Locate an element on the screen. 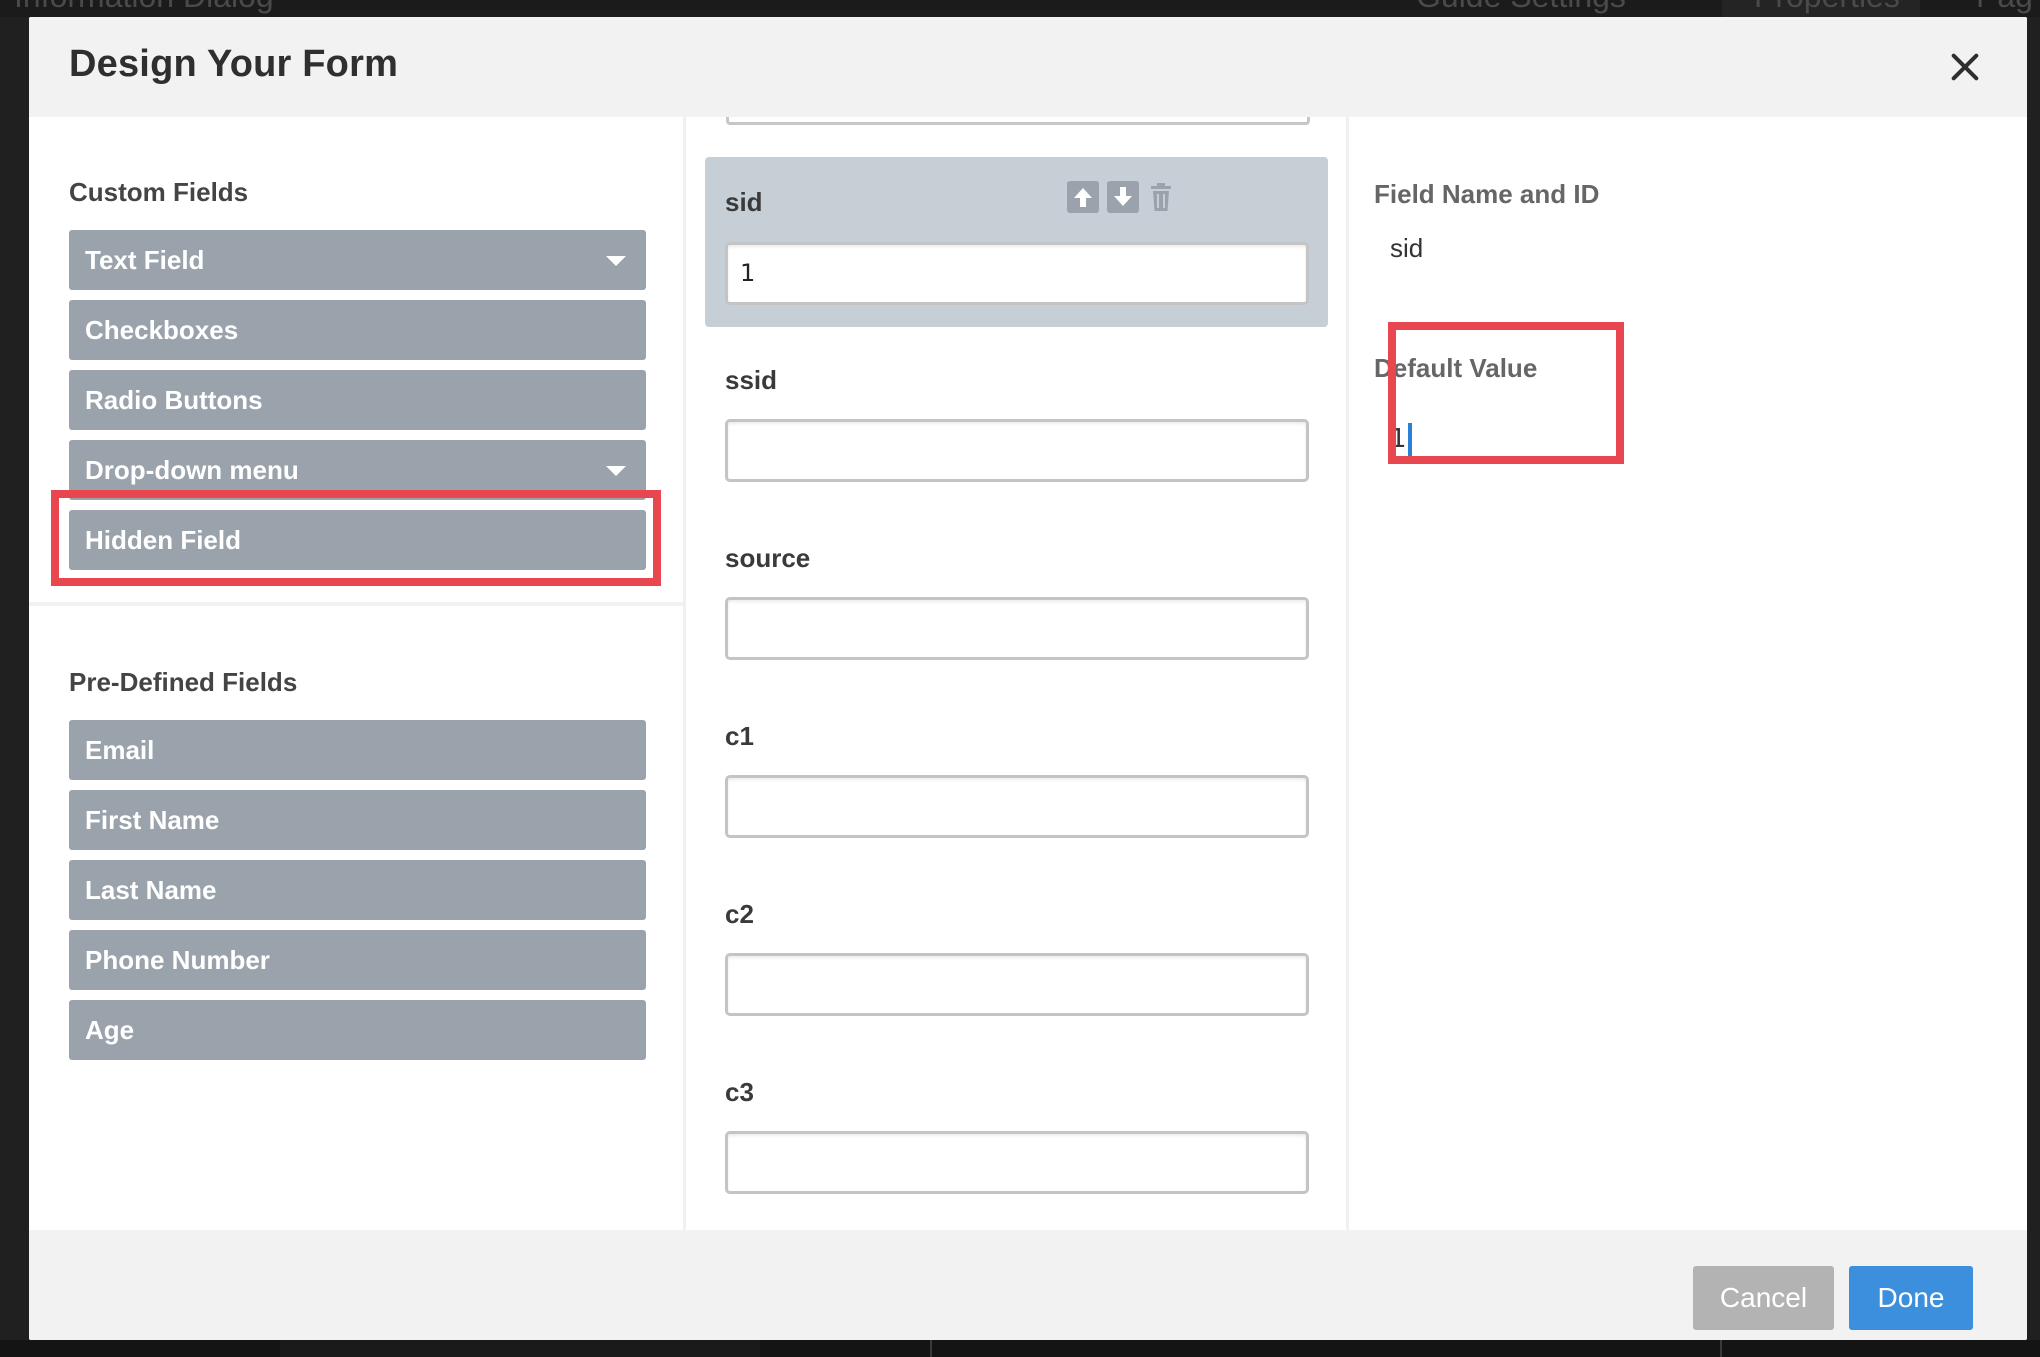 The image size is (2040, 1357). modal-footer: Cancel Done is located at coordinates (1028, 1285).